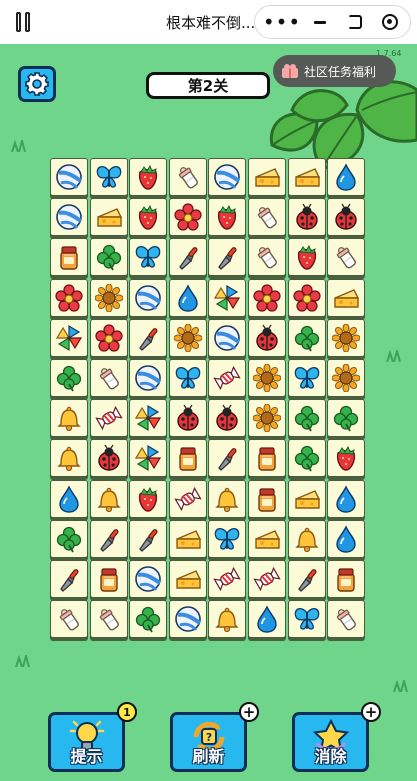  Describe the element at coordinates (355, 22) in the screenshot. I see `restore-icon` at that location.